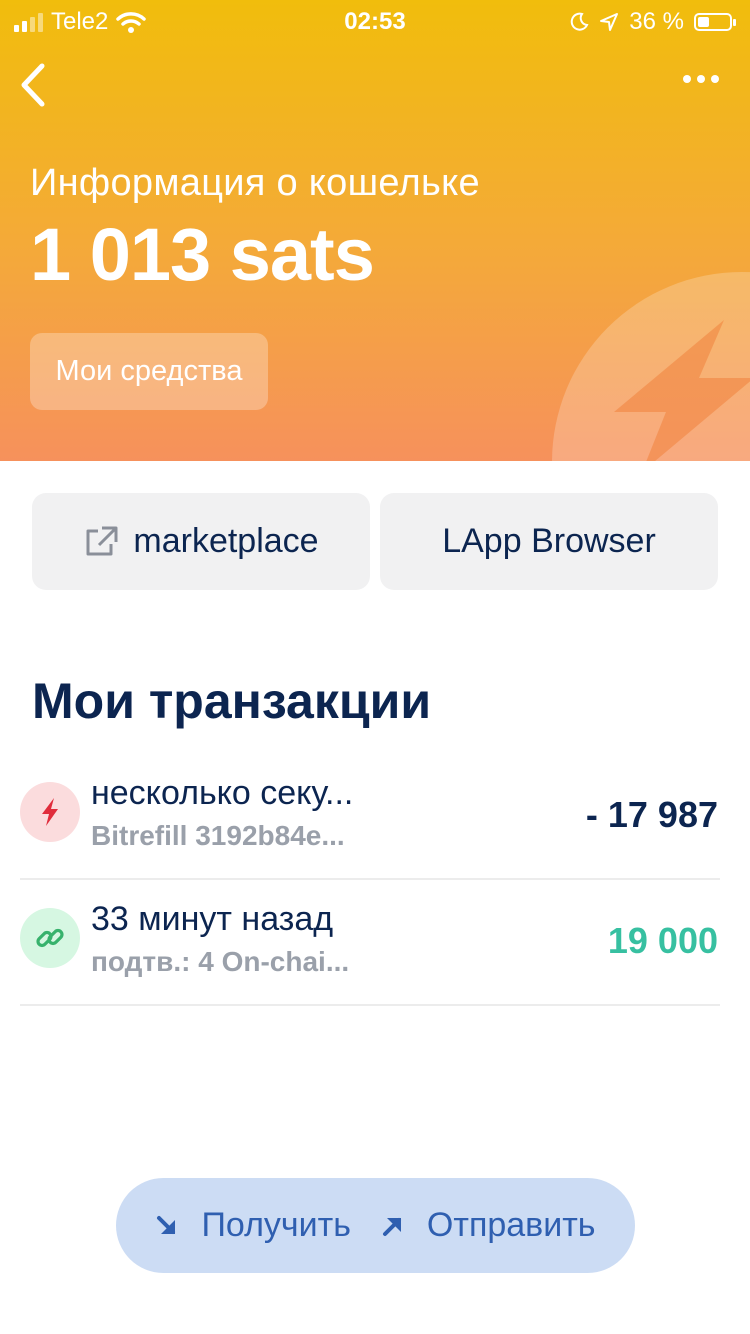 The image size is (750, 1334). What do you see at coordinates (656, 21) in the screenshot?
I see `battery-percent: 36 %` at bounding box center [656, 21].